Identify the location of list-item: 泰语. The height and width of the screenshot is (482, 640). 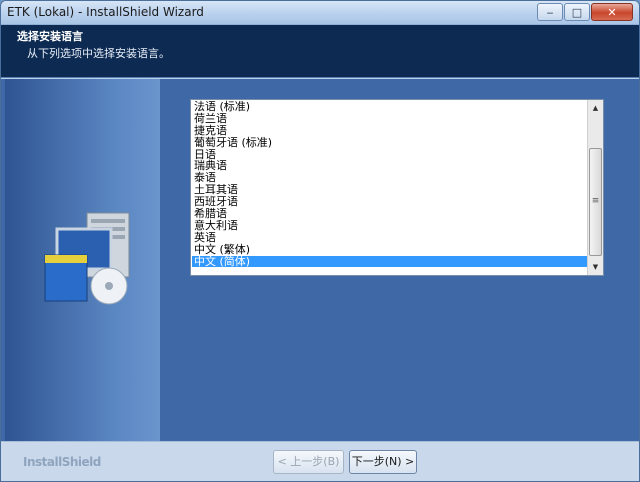
(390, 178).